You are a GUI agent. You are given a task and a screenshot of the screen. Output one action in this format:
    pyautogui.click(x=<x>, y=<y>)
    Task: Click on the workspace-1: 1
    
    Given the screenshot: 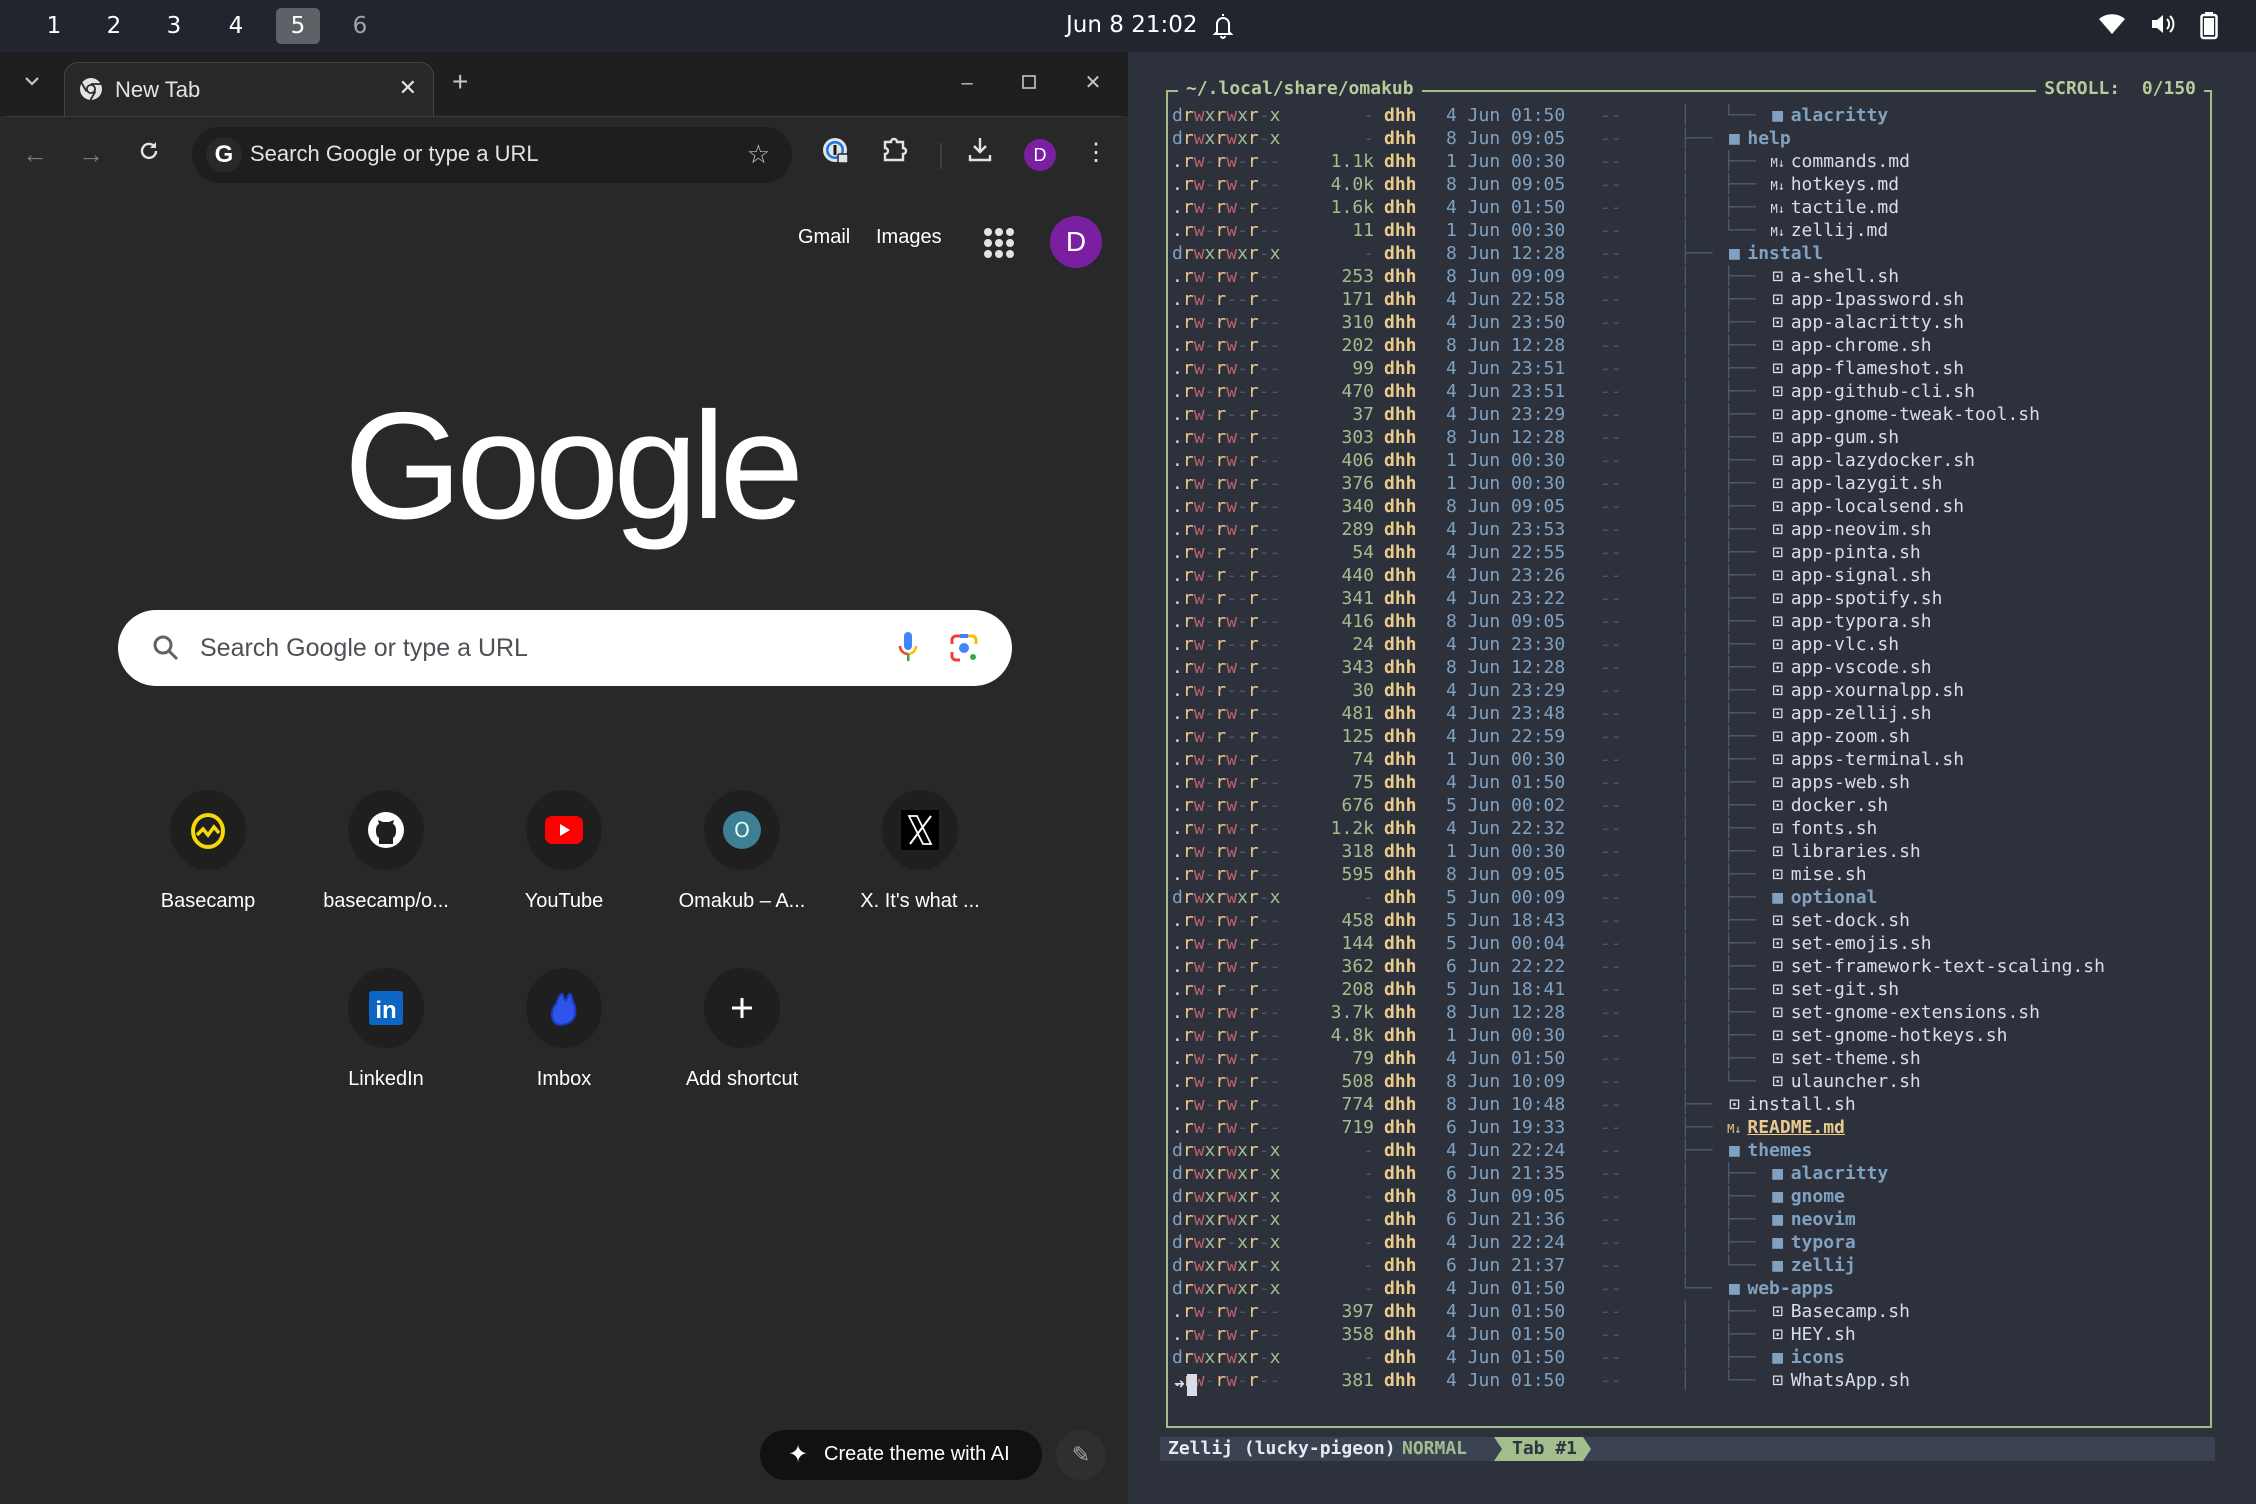 What is the action you would take?
    pyautogui.click(x=54, y=26)
    